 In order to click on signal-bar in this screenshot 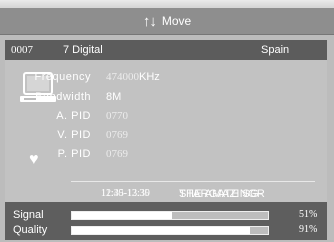, I will do `click(170, 215)`.